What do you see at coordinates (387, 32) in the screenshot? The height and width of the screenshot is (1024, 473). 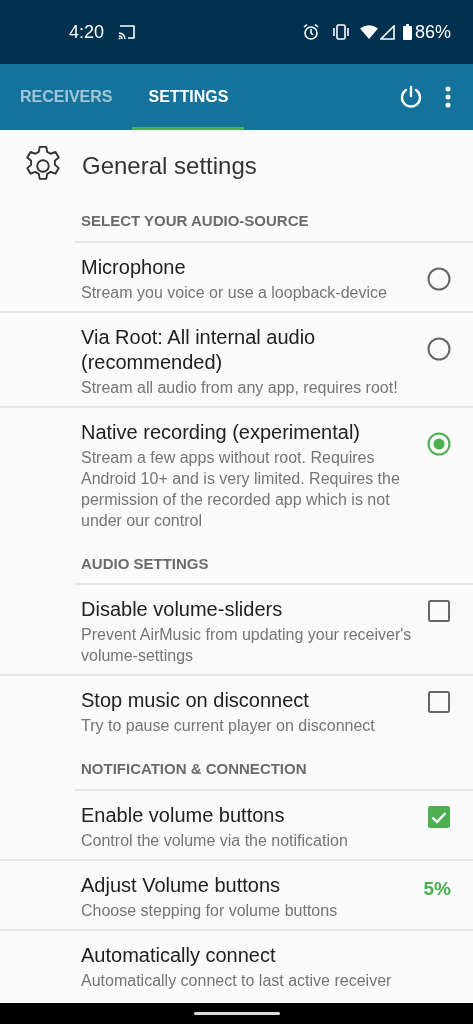 I see `signal-icon` at bounding box center [387, 32].